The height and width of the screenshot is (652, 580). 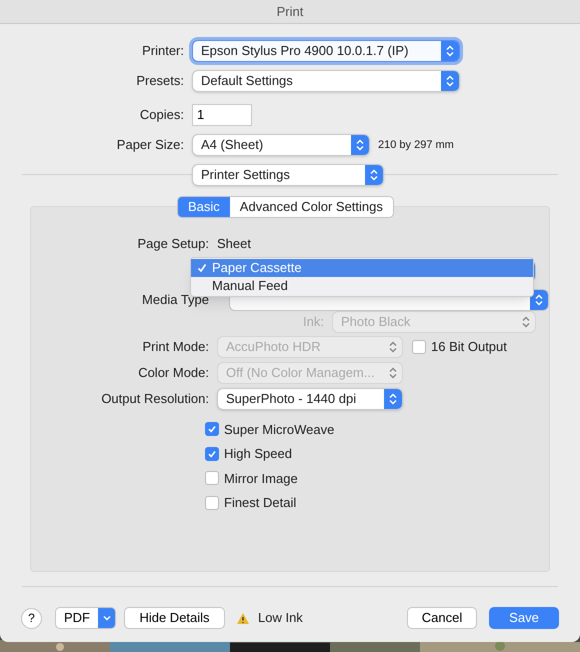 I want to click on field-label: Copies:, so click(x=161, y=115).